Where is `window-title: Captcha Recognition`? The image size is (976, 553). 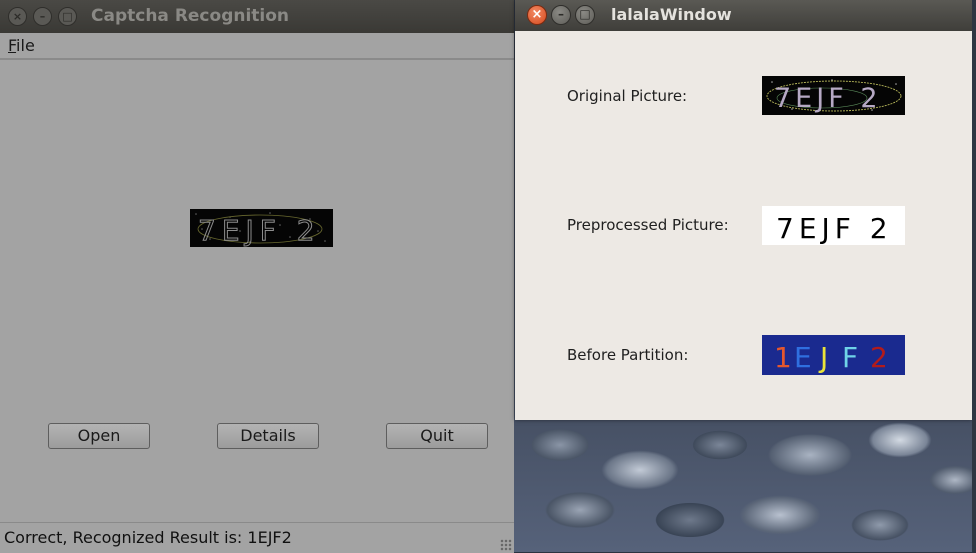 window-title: Captcha Recognition is located at coordinates (190, 16).